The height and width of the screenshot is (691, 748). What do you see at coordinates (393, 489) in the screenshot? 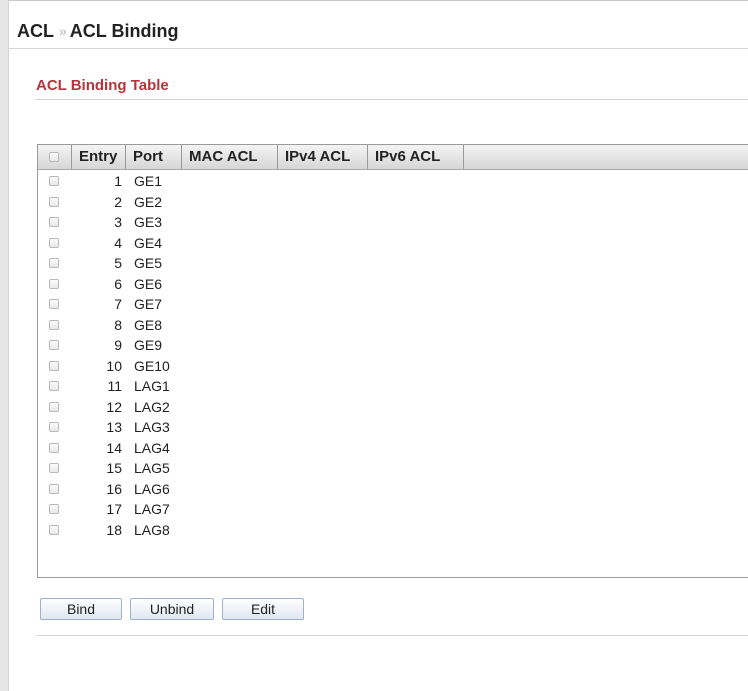
I see `table-row: 16 LAG6` at bounding box center [393, 489].